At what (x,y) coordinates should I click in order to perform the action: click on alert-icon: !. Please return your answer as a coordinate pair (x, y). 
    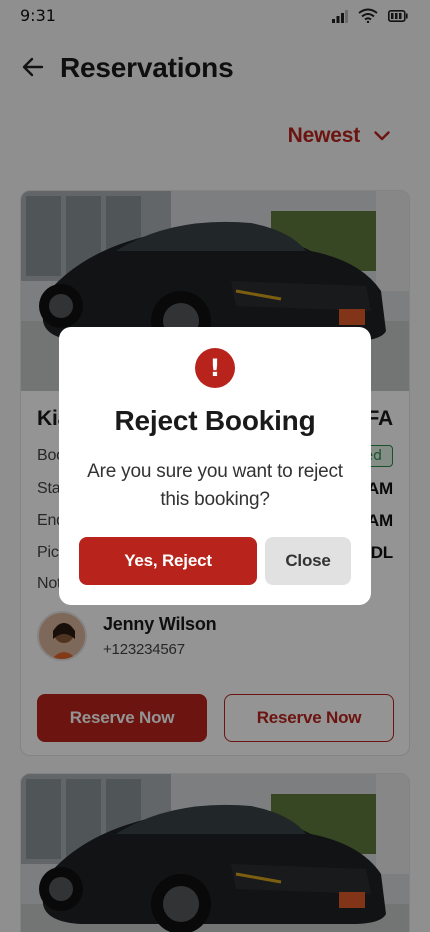
    Looking at the image, I should click on (215, 368).